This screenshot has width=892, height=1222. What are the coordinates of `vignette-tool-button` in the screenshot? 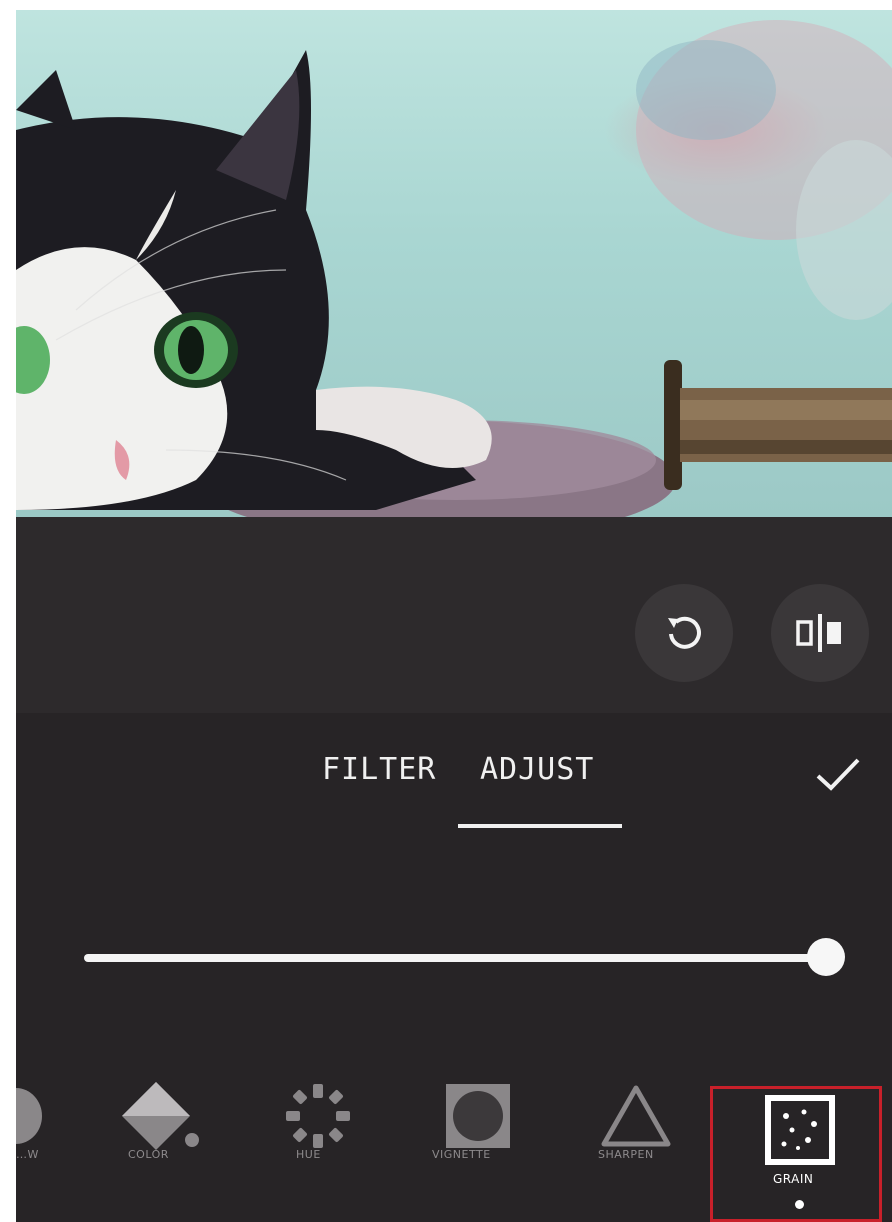 It's located at (478, 1118).